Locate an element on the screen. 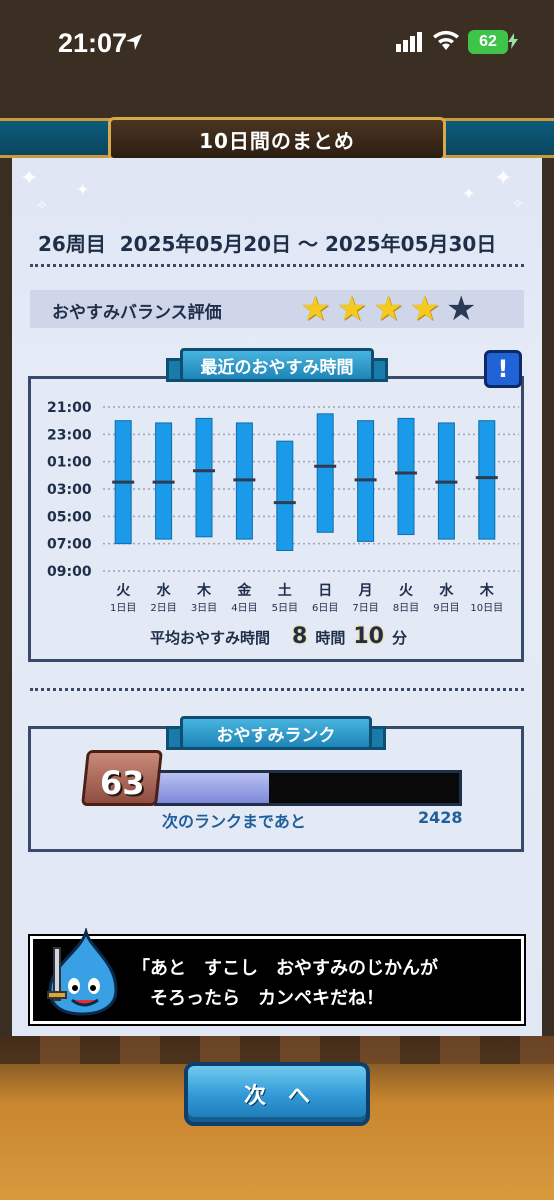 Image resolution: width=554 pixels, height=1200 pixels. x-day-label: 2日目 is located at coordinates (163, 608).